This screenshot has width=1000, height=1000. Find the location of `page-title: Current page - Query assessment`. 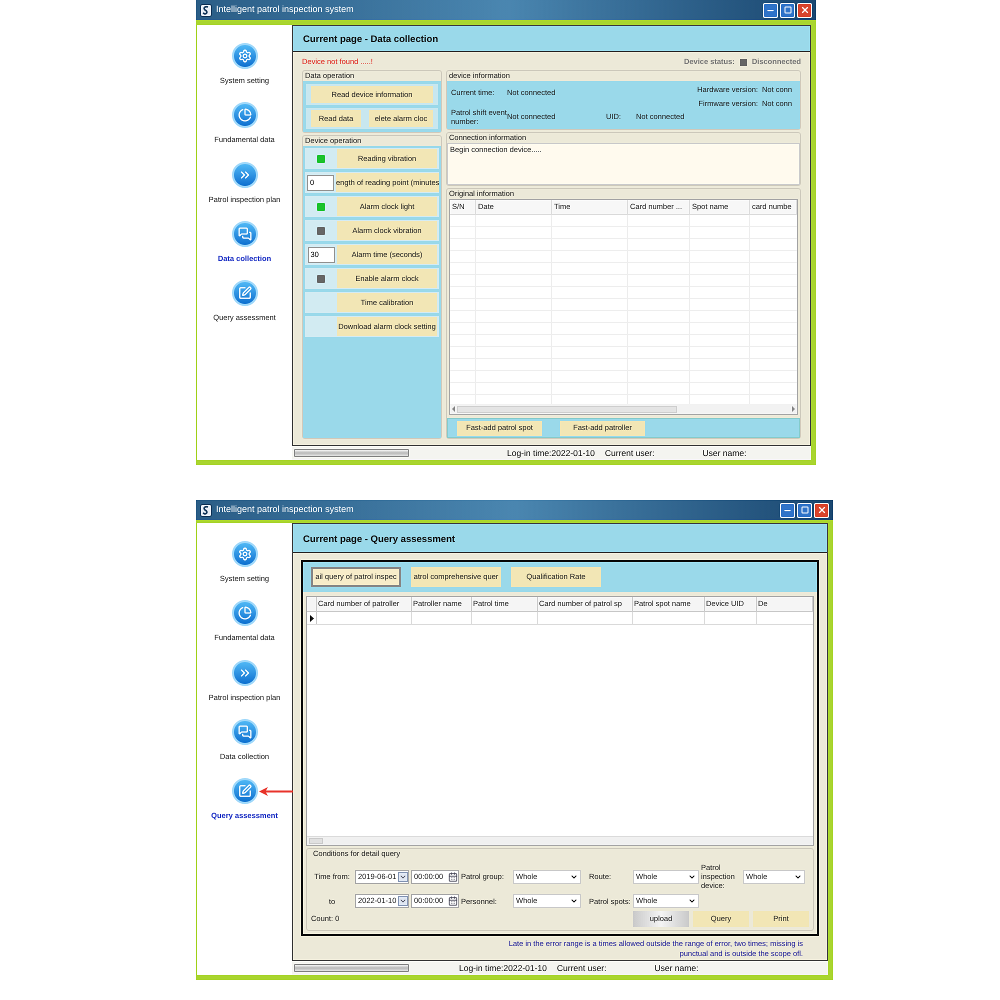

page-title: Current page - Query assessment is located at coordinates (379, 539).